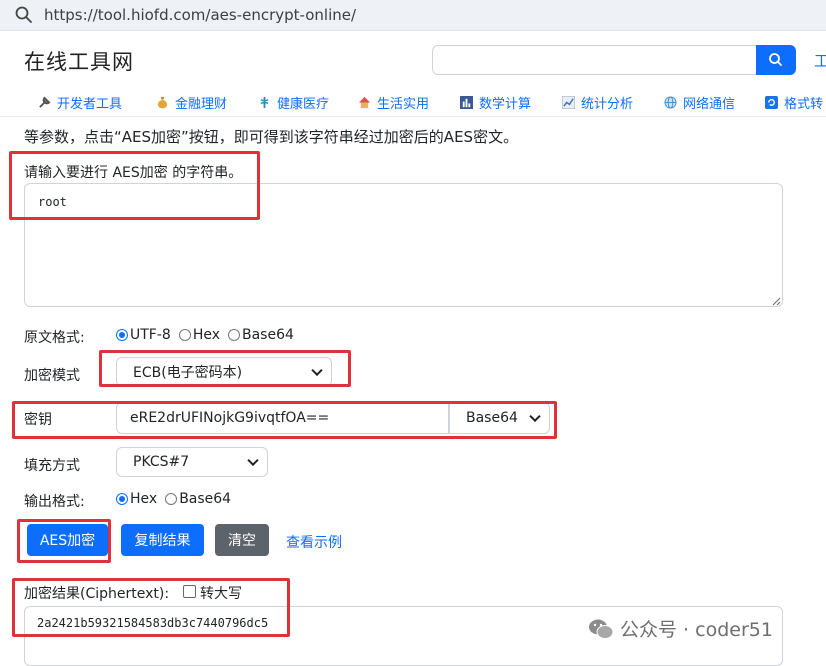  What do you see at coordinates (151, 607) in the screenshot?
I see `highlight-result` at bounding box center [151, 607].